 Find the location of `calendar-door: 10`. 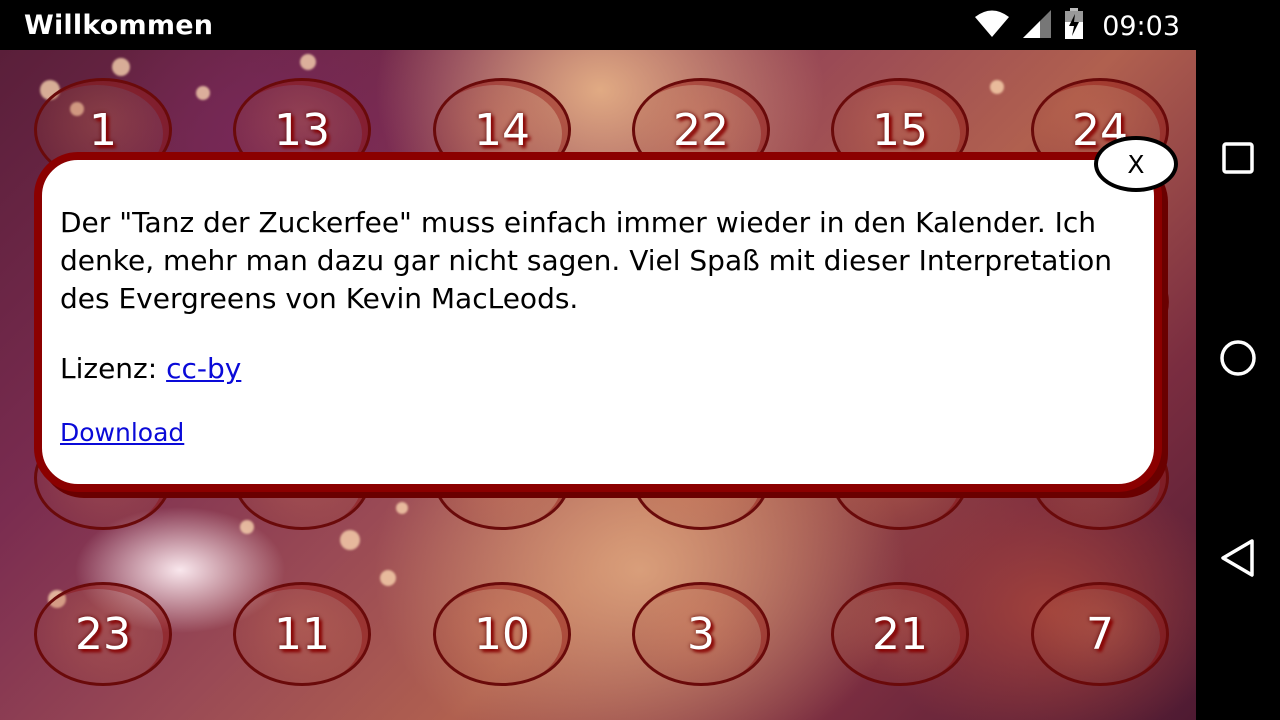

calendar-door: 10 is located at coordinates (502, 634).